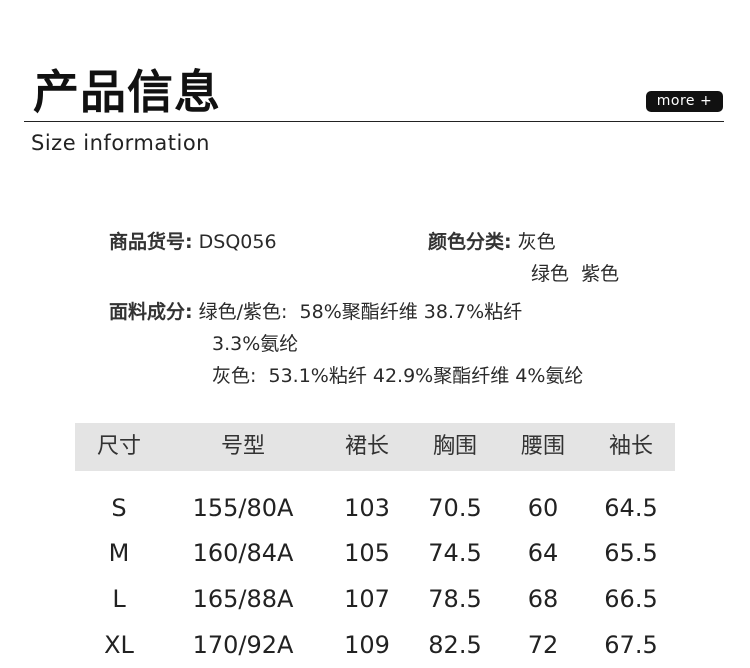 The image size is (750, 668). What do you see at coordinates (119, 508) in the screenshot?
I see `size-cell: S` at bounding box center [119, 508].